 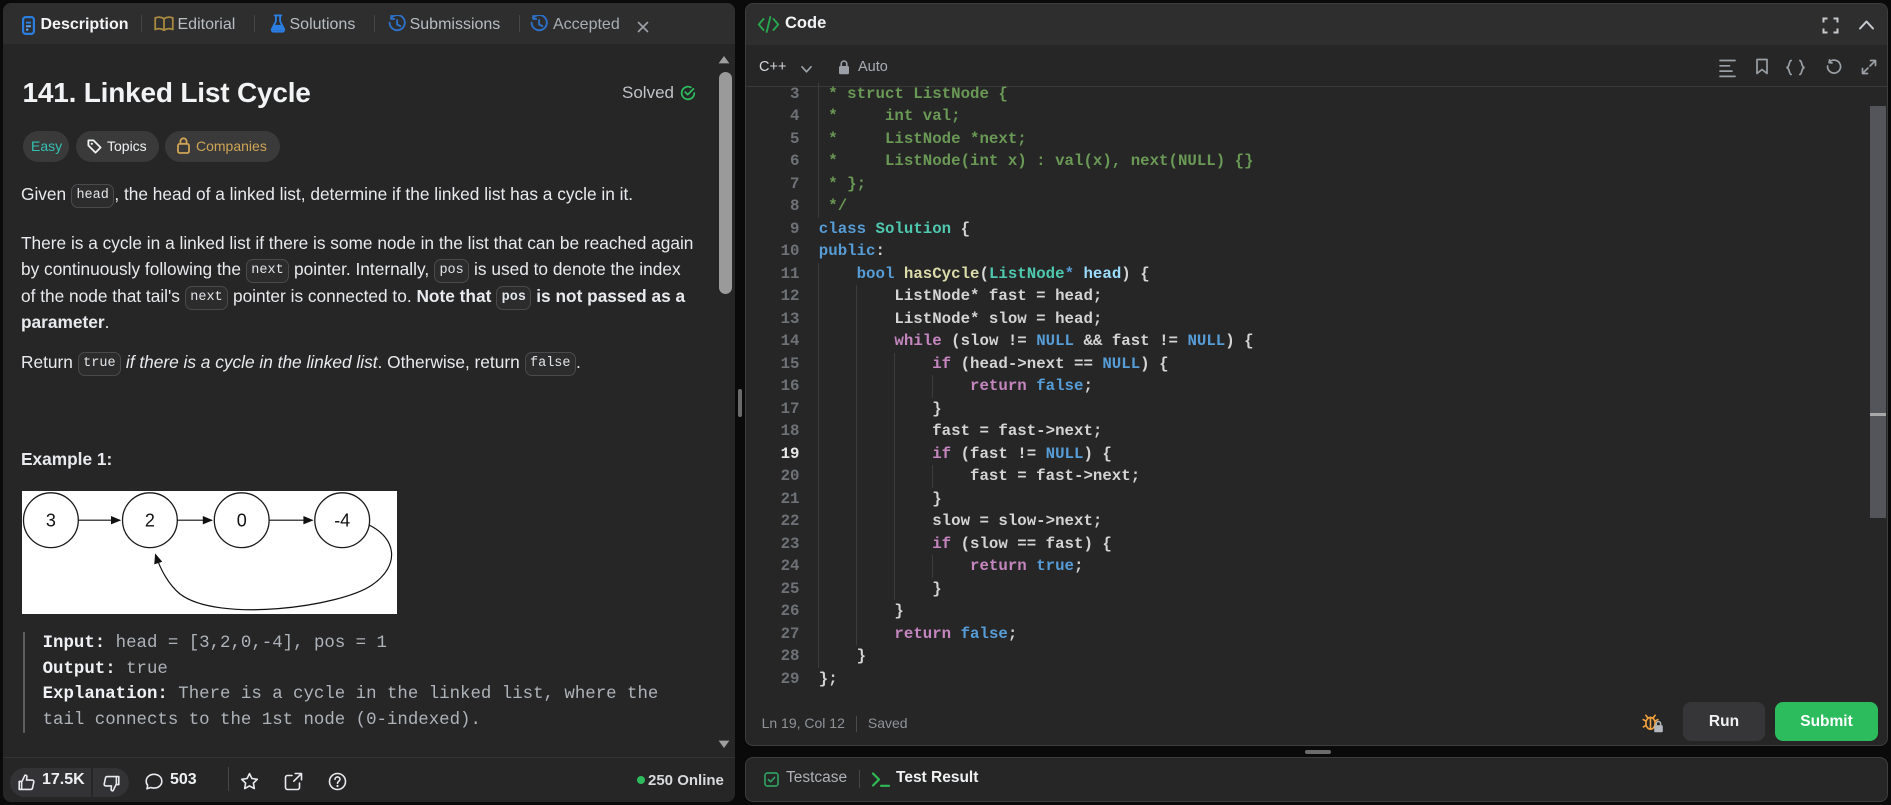 I want to click on svg-text: -4, so click(x=342, y=520).